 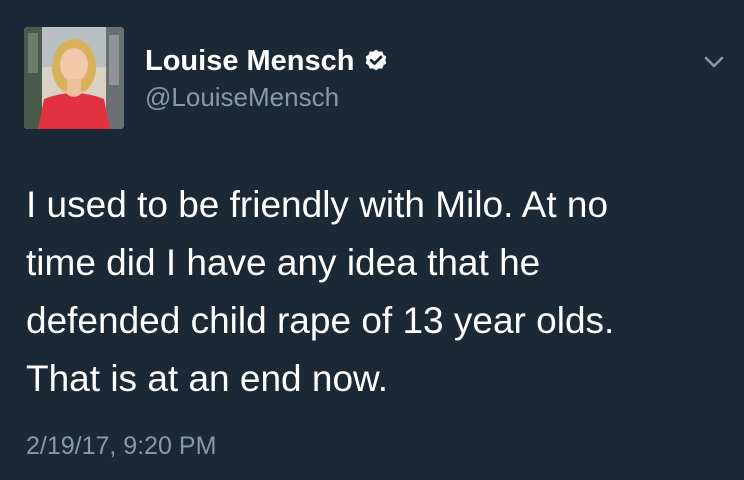 I want to click on user-block: Louise Mensch @LouiseMensch, so click(x=267, y=78).